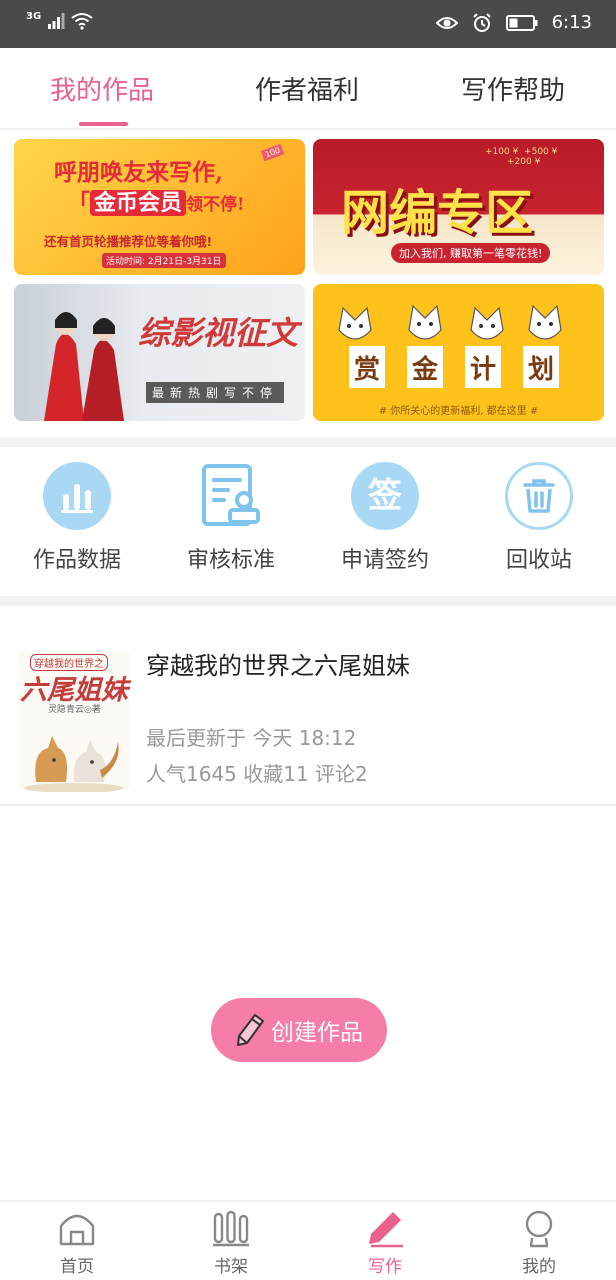 This screenshot has height=1280, width=616. What do you see at coordinates (139, 172) in the screenshot?
I see `banner-invite-line1: 呼朋唤友来写作,` at bounding box center [139, 172].